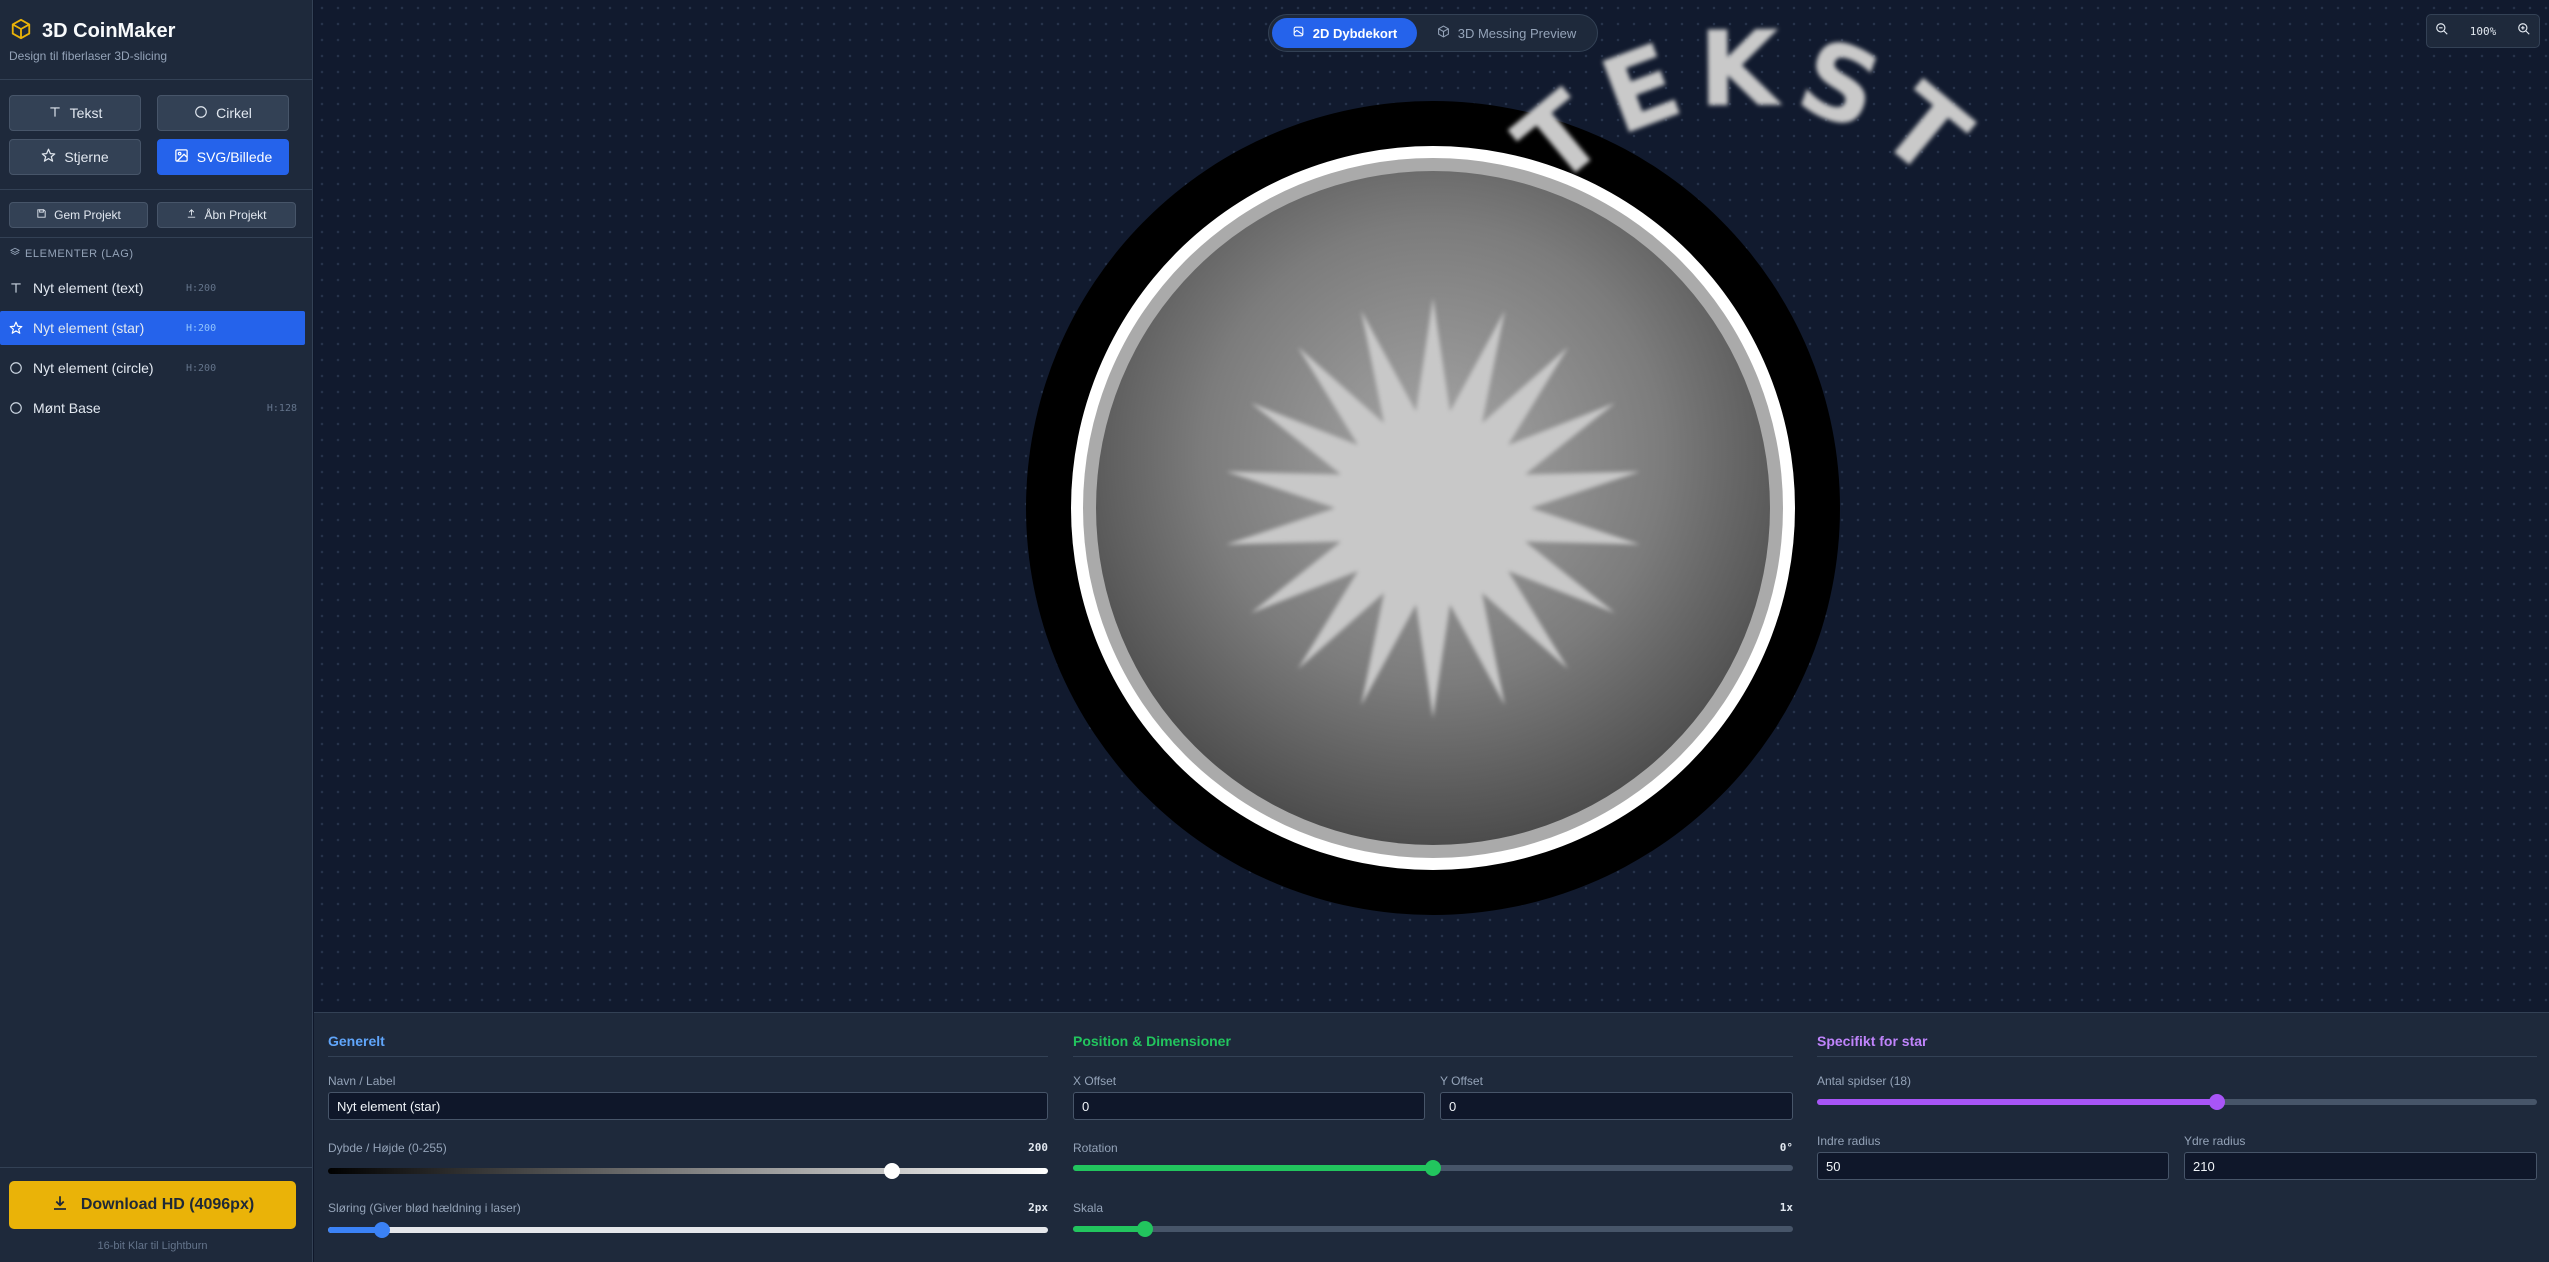 The width and height of the screenshot is (2549, 1262). I want to click on x-offset-input, so click(1249, 1106).